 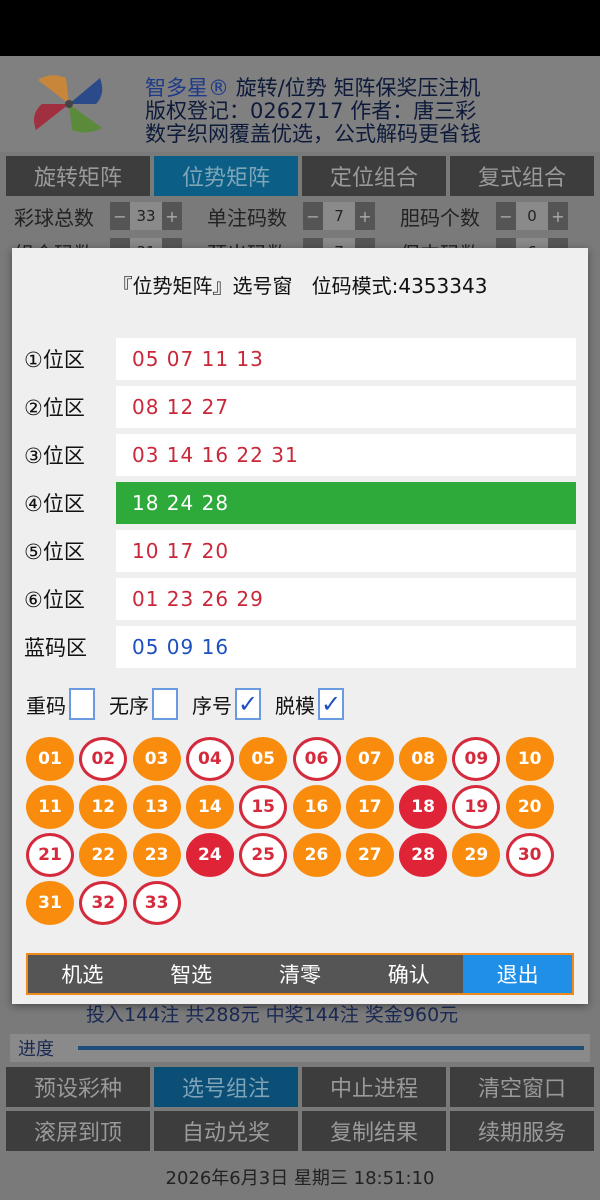 What do you see at coordinates (311, 111) in the screenshot?
I see `header-line-2: 版权登记：0262717 作者：唐三彩` at bounding box center [311, 111].